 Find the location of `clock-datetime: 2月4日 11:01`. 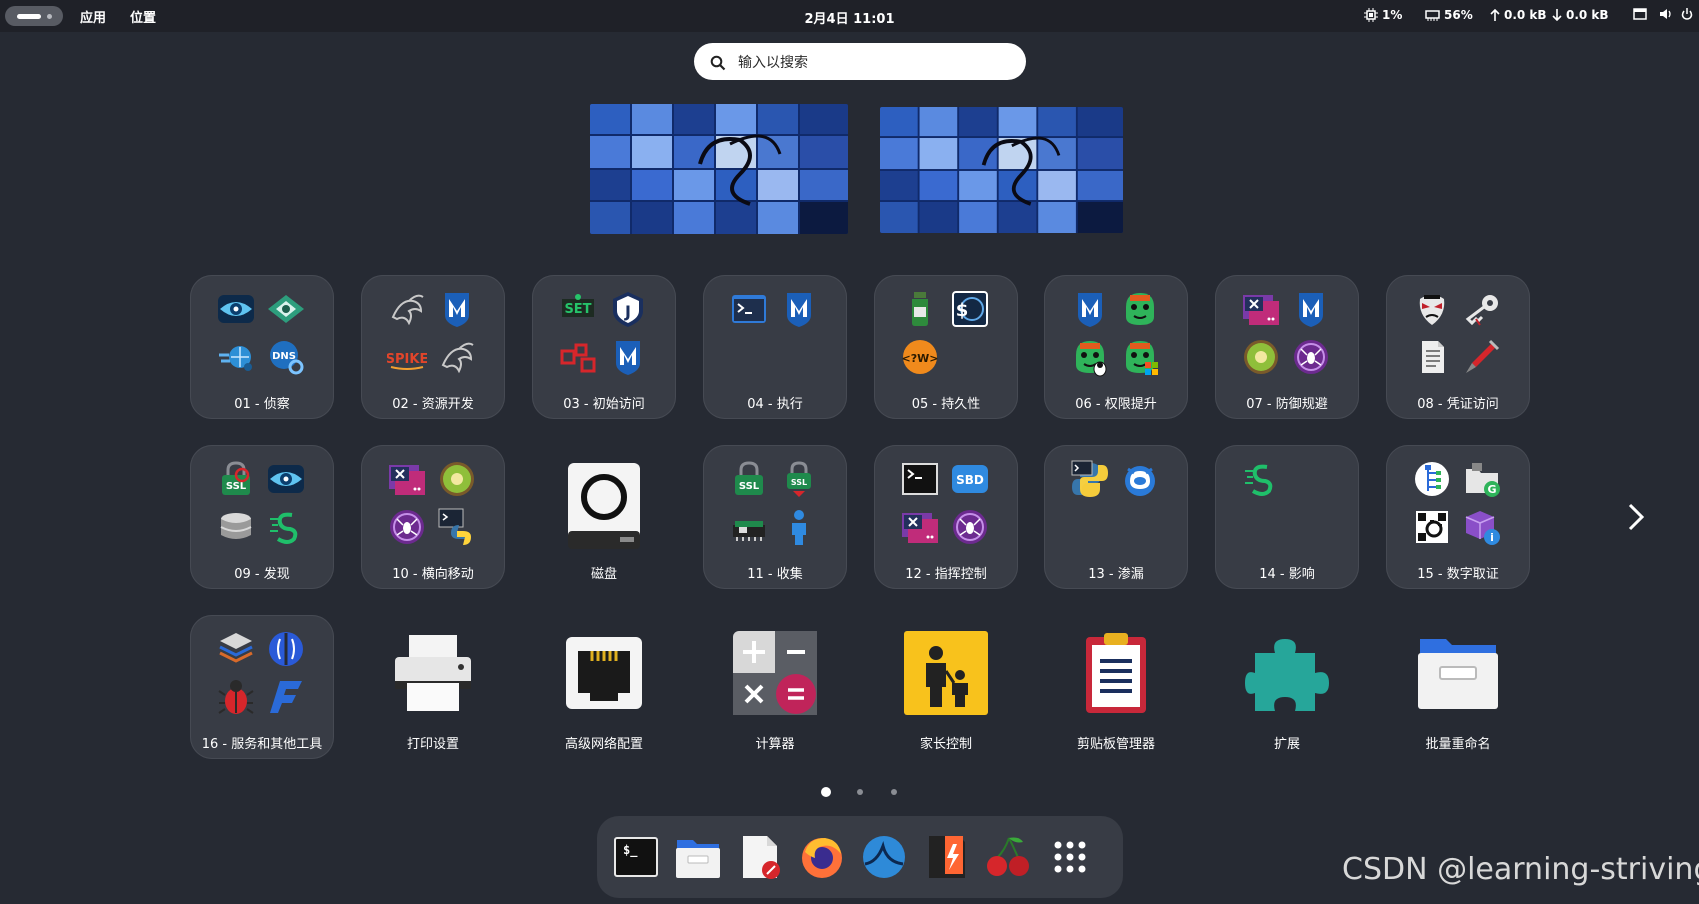

clock-datetime: 2月4日 11:01 is located at coordinates (850, 19).